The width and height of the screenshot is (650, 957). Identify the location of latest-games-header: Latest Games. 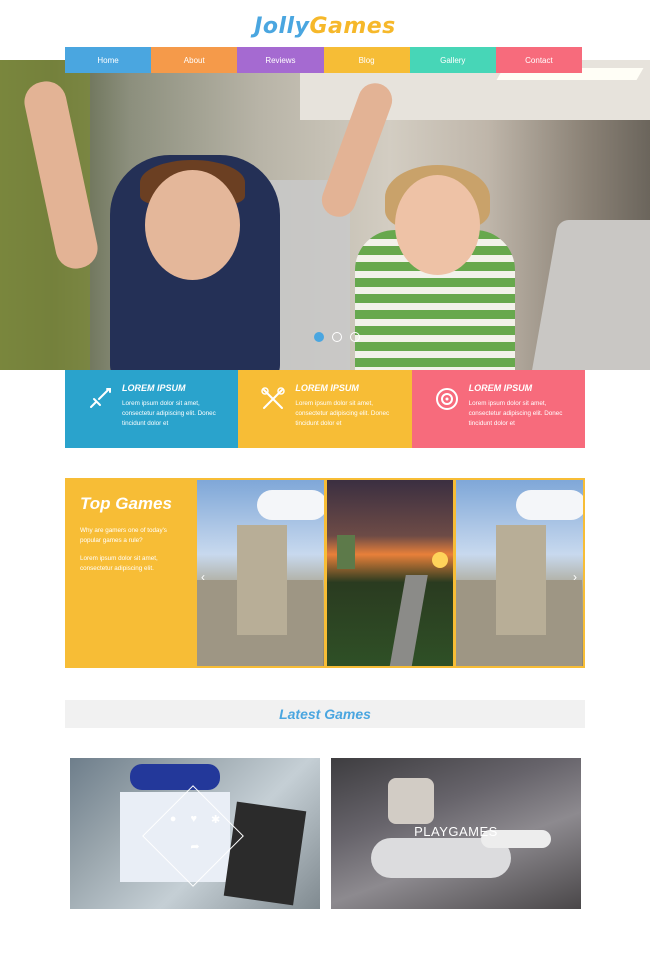
(325, 714).